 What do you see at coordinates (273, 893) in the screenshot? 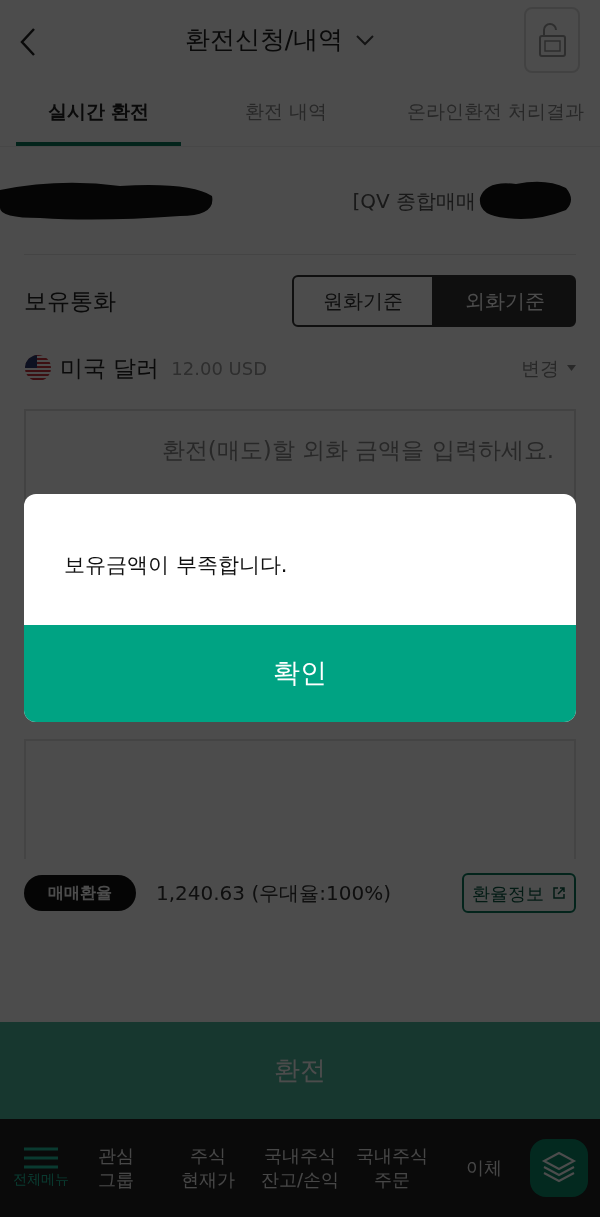
I see `rate-value: 1,240.63 (우대율:100%)` at bounding box center [273, 893].